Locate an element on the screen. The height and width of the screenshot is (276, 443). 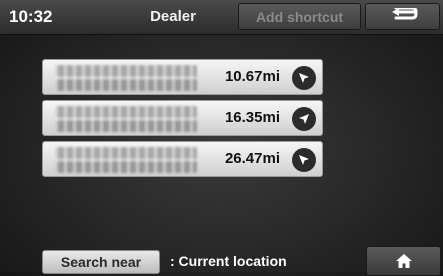
list-item: 16.35mi is located at coordinates (182, 118).